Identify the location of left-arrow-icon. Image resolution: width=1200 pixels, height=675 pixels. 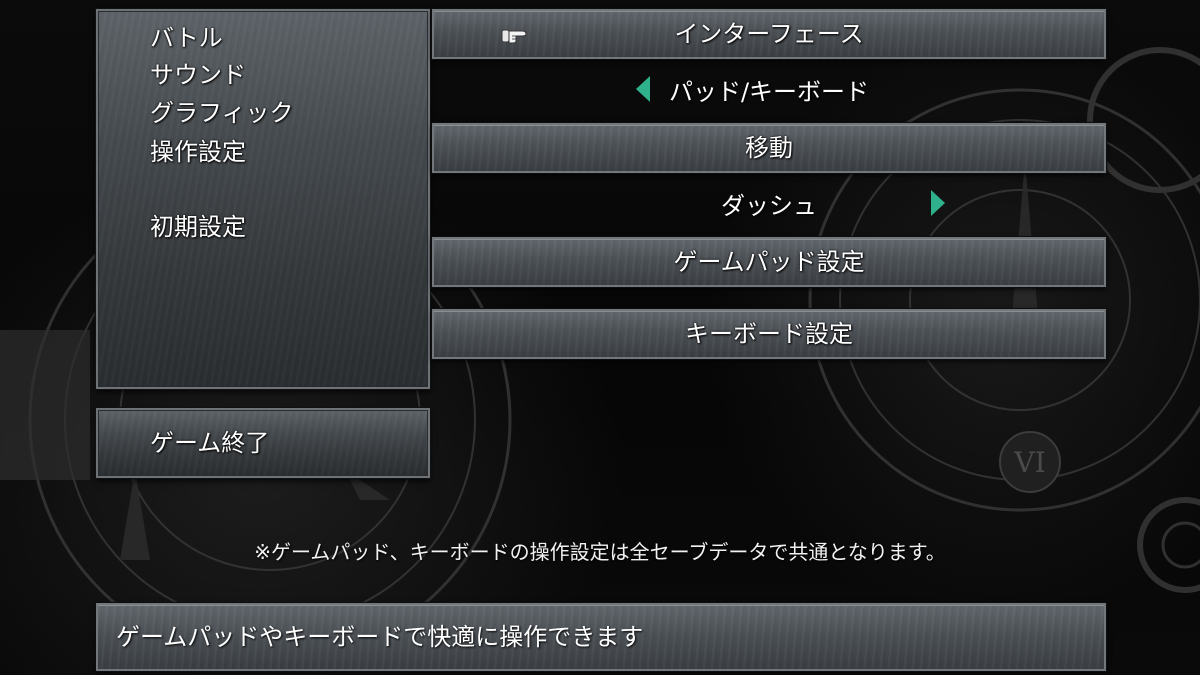
(643, 89).